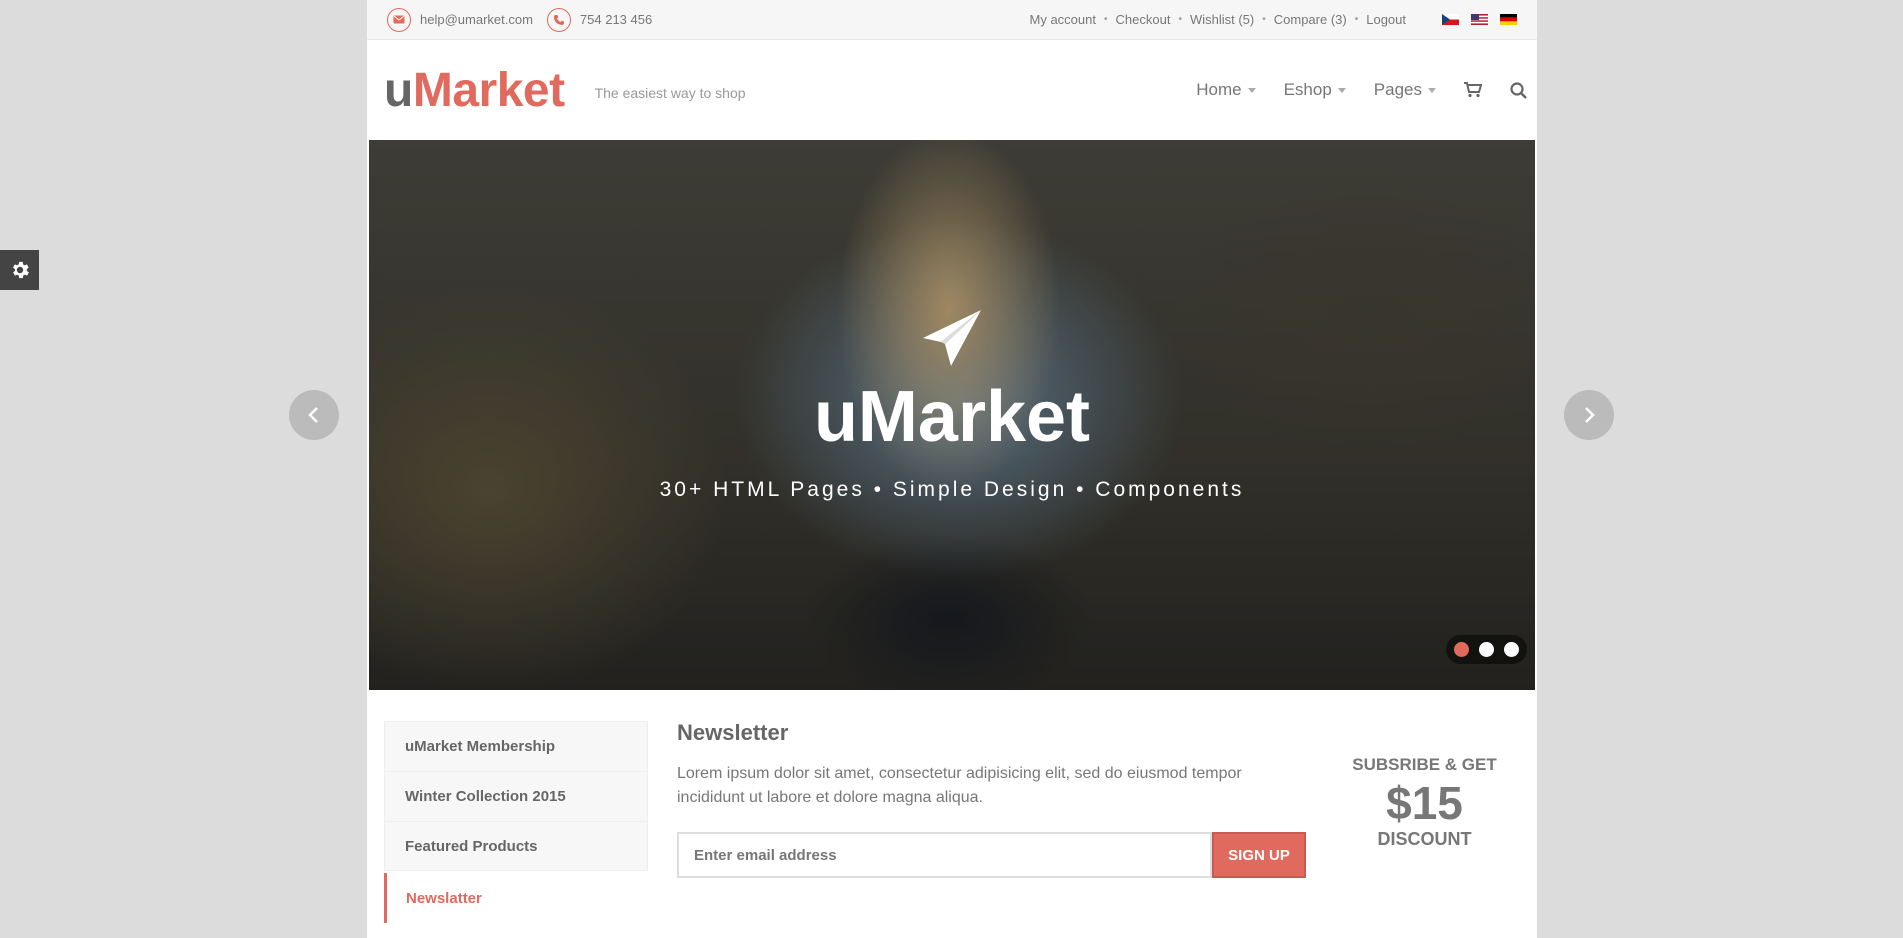 The image size is (1903, 938). I want to click on gear-icon, so click(20, 270).